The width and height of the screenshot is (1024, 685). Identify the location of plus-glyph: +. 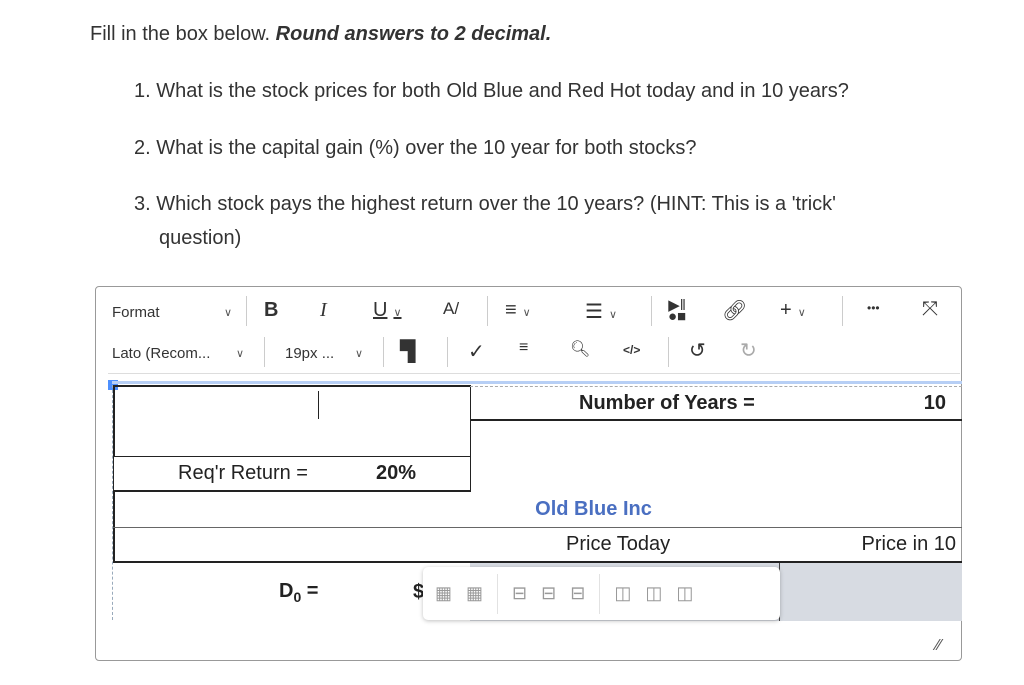
(786, 310).